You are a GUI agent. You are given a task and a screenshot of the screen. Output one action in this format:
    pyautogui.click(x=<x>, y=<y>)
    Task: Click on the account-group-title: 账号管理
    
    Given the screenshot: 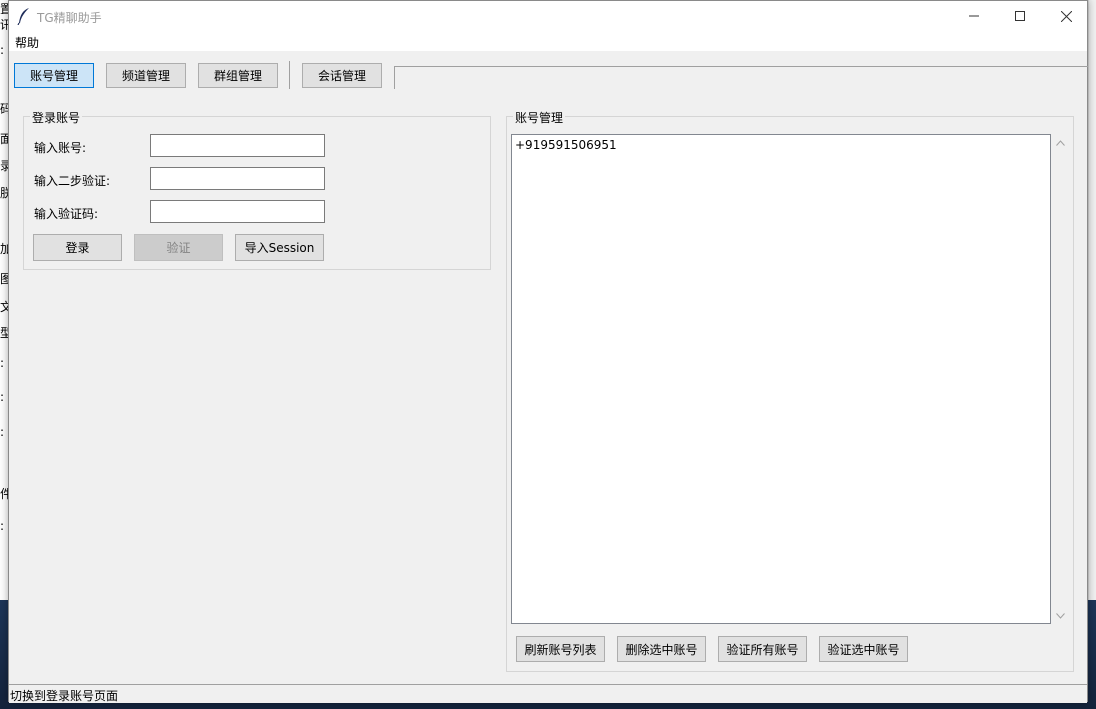 What is the action you would take?
    pyautogui.click(x=539, y=117)
    